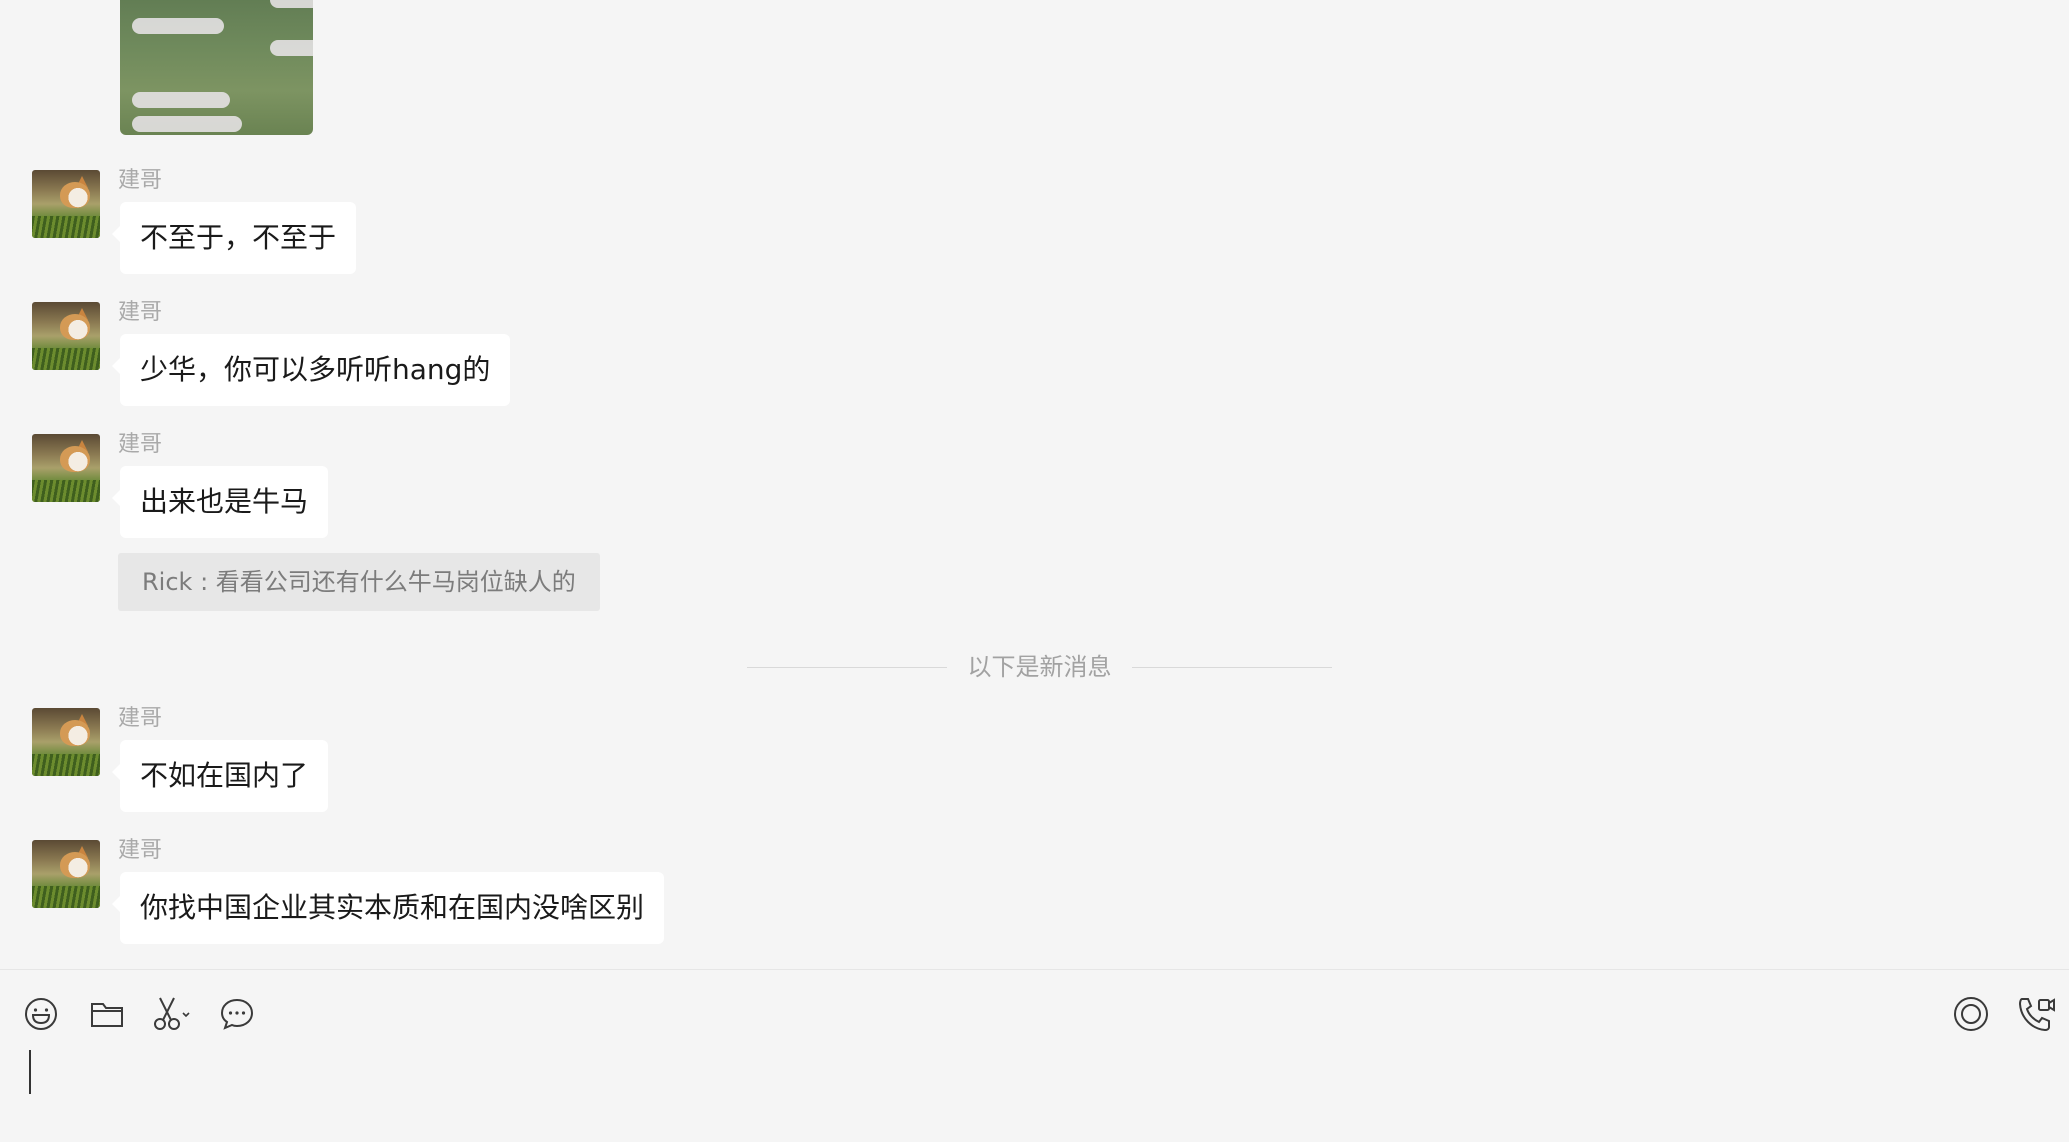 This screenshot has height=1142, width=2069. I want to click on quoted-reply: Rick : 看看公司还有什么牛马岗位缺人的, so click(359, 582).